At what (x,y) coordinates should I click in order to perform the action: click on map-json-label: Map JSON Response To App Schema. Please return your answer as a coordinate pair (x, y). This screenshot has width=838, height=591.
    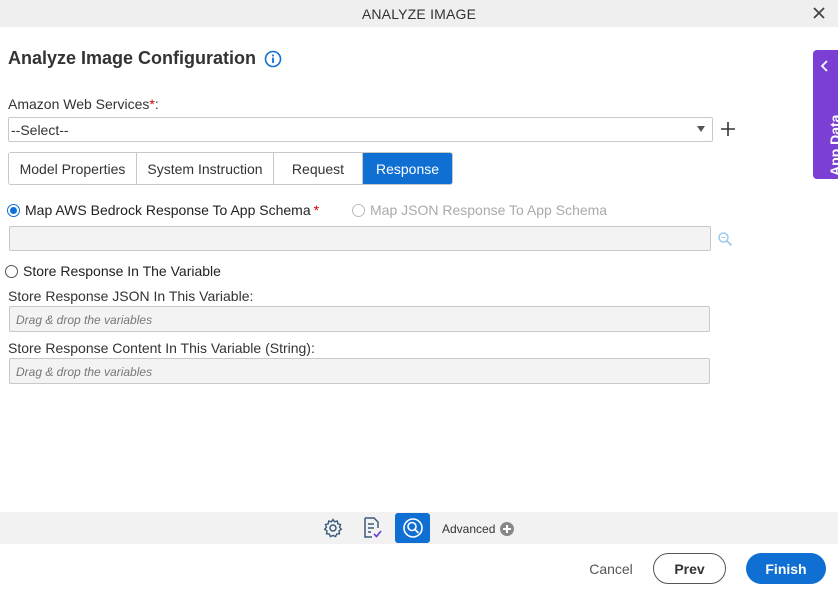
    Looking at the image, I should click on (489, 210).